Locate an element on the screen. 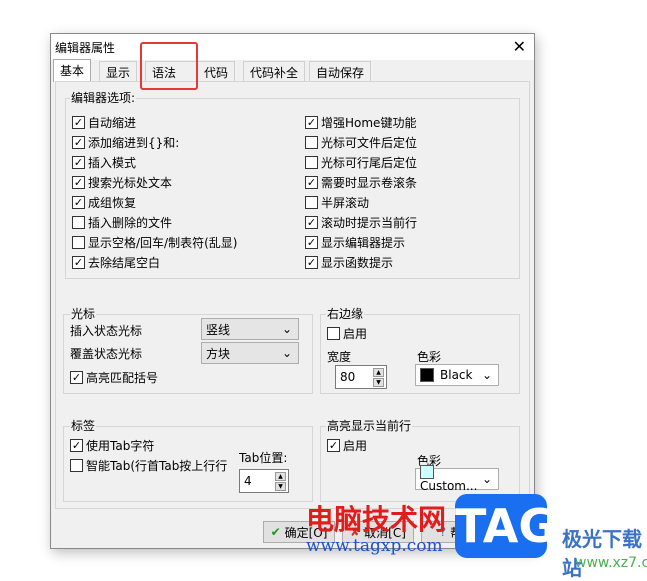 This screenshot has width=647, height=581. option-checkbox: ✓ 需要时显示卷滚条 is located at coordinates (361, 182).